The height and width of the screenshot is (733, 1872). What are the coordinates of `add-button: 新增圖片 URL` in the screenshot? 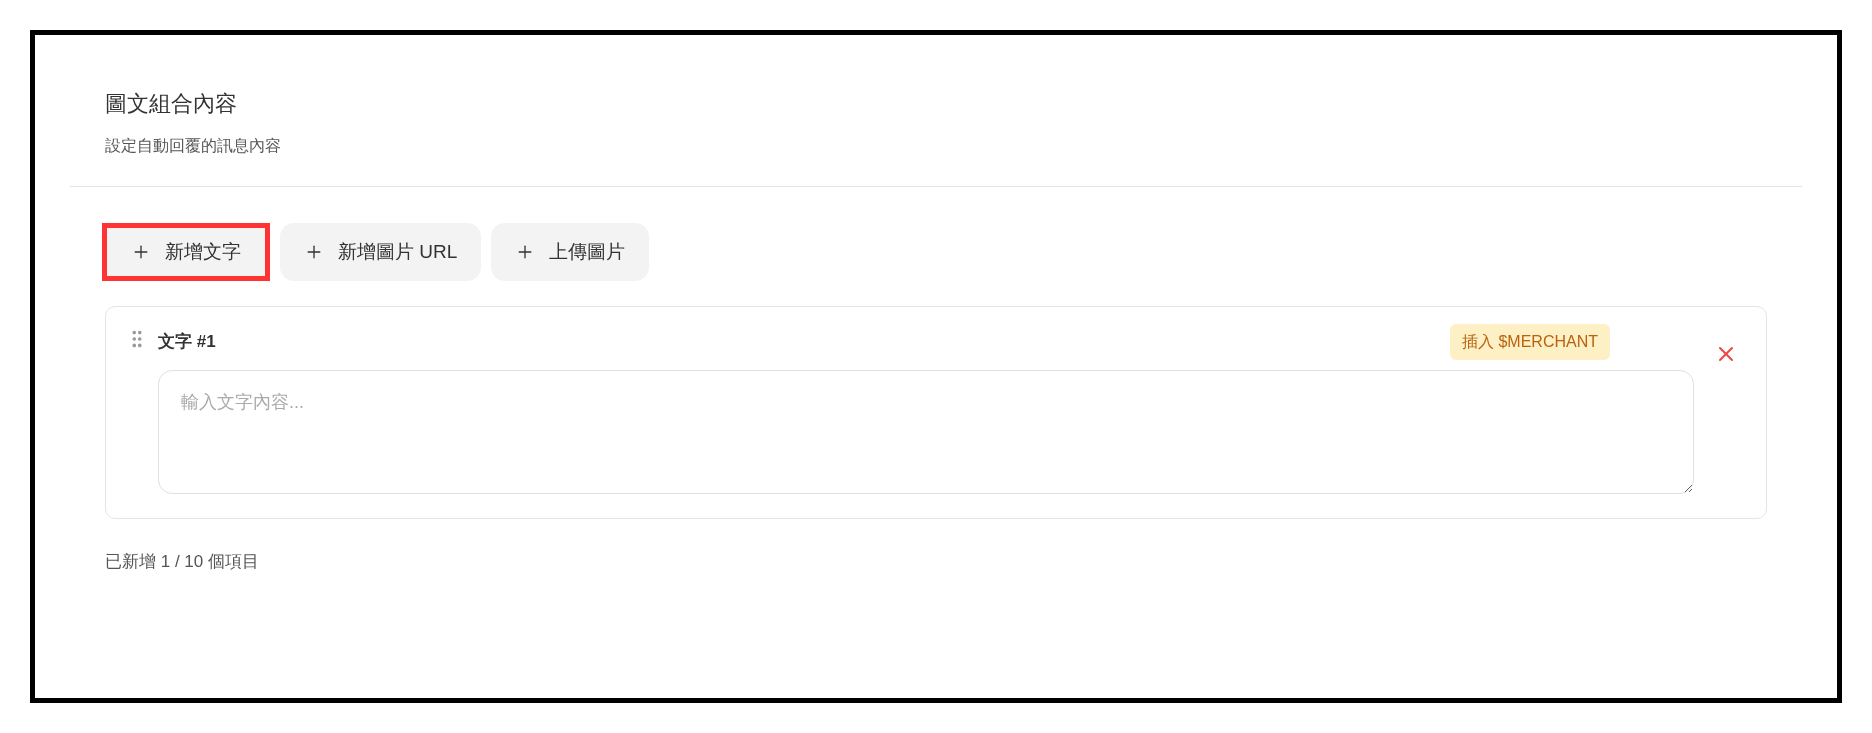 It's located at (381, 252).